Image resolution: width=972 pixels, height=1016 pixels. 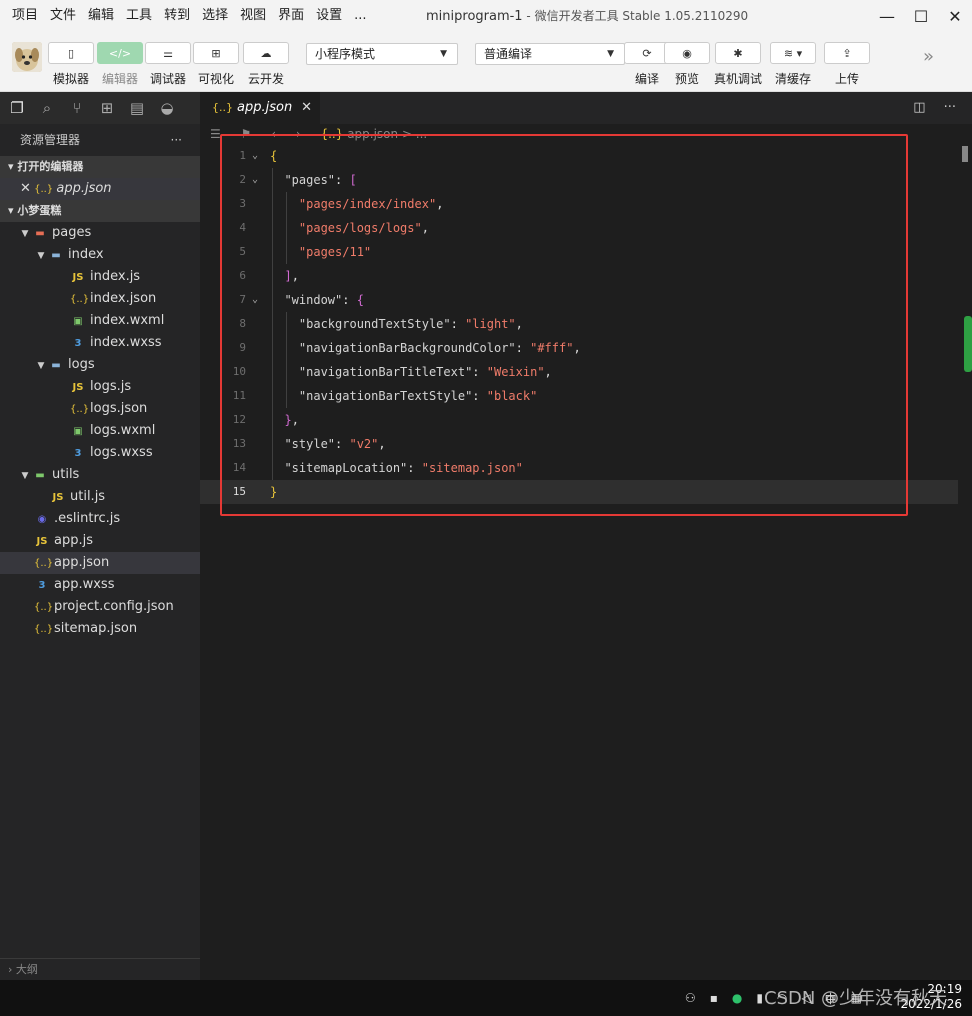 What do you see at coordinates (100, 189) in the screenshot?
I see `open-editor-item: ✕ {..} app.json` at bounding box center [100, 189].